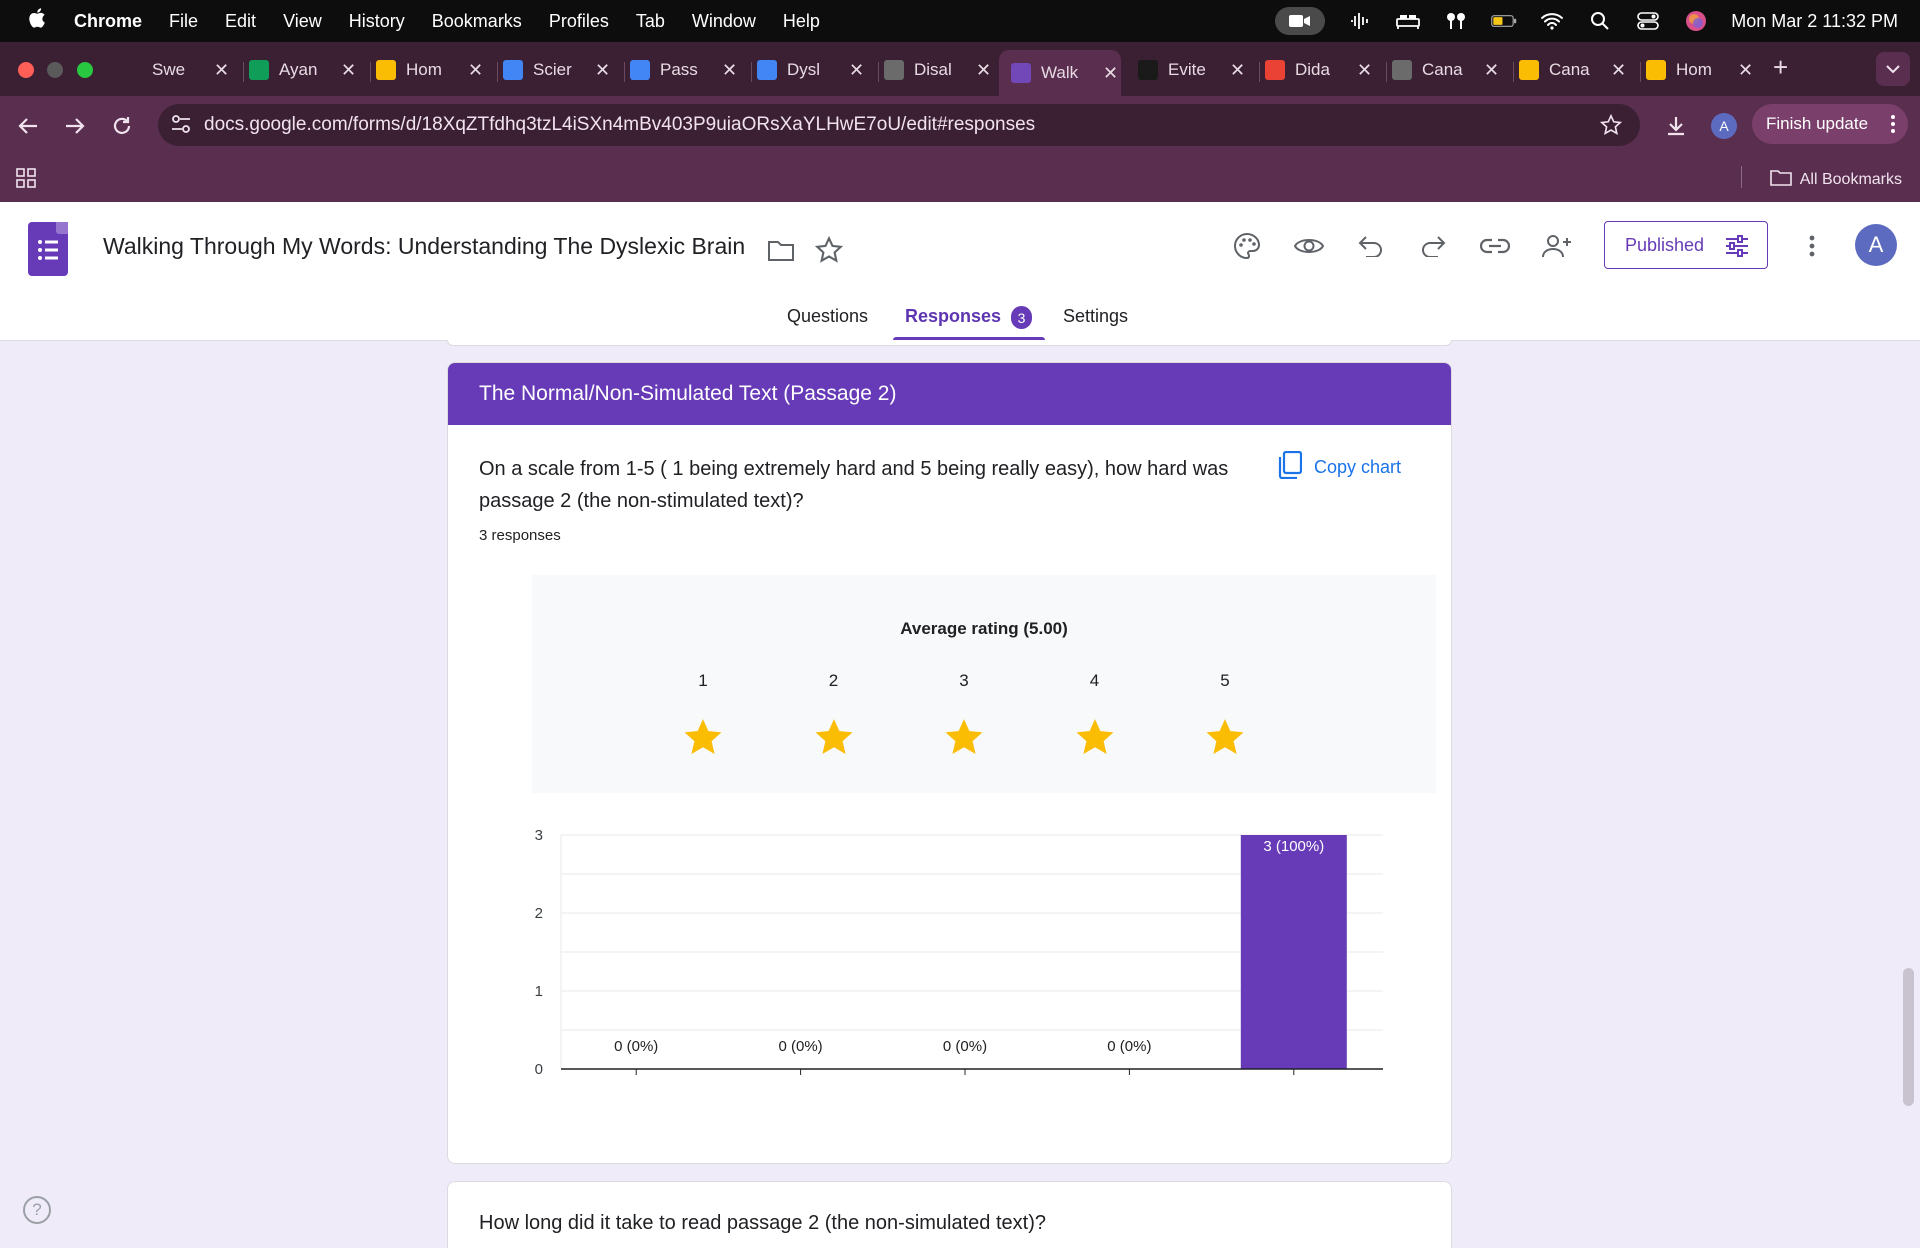  What do you see at coordinates (1676, 126) in the screenshot?
I see `downloads-icon` at bounding box center [1676, 126].